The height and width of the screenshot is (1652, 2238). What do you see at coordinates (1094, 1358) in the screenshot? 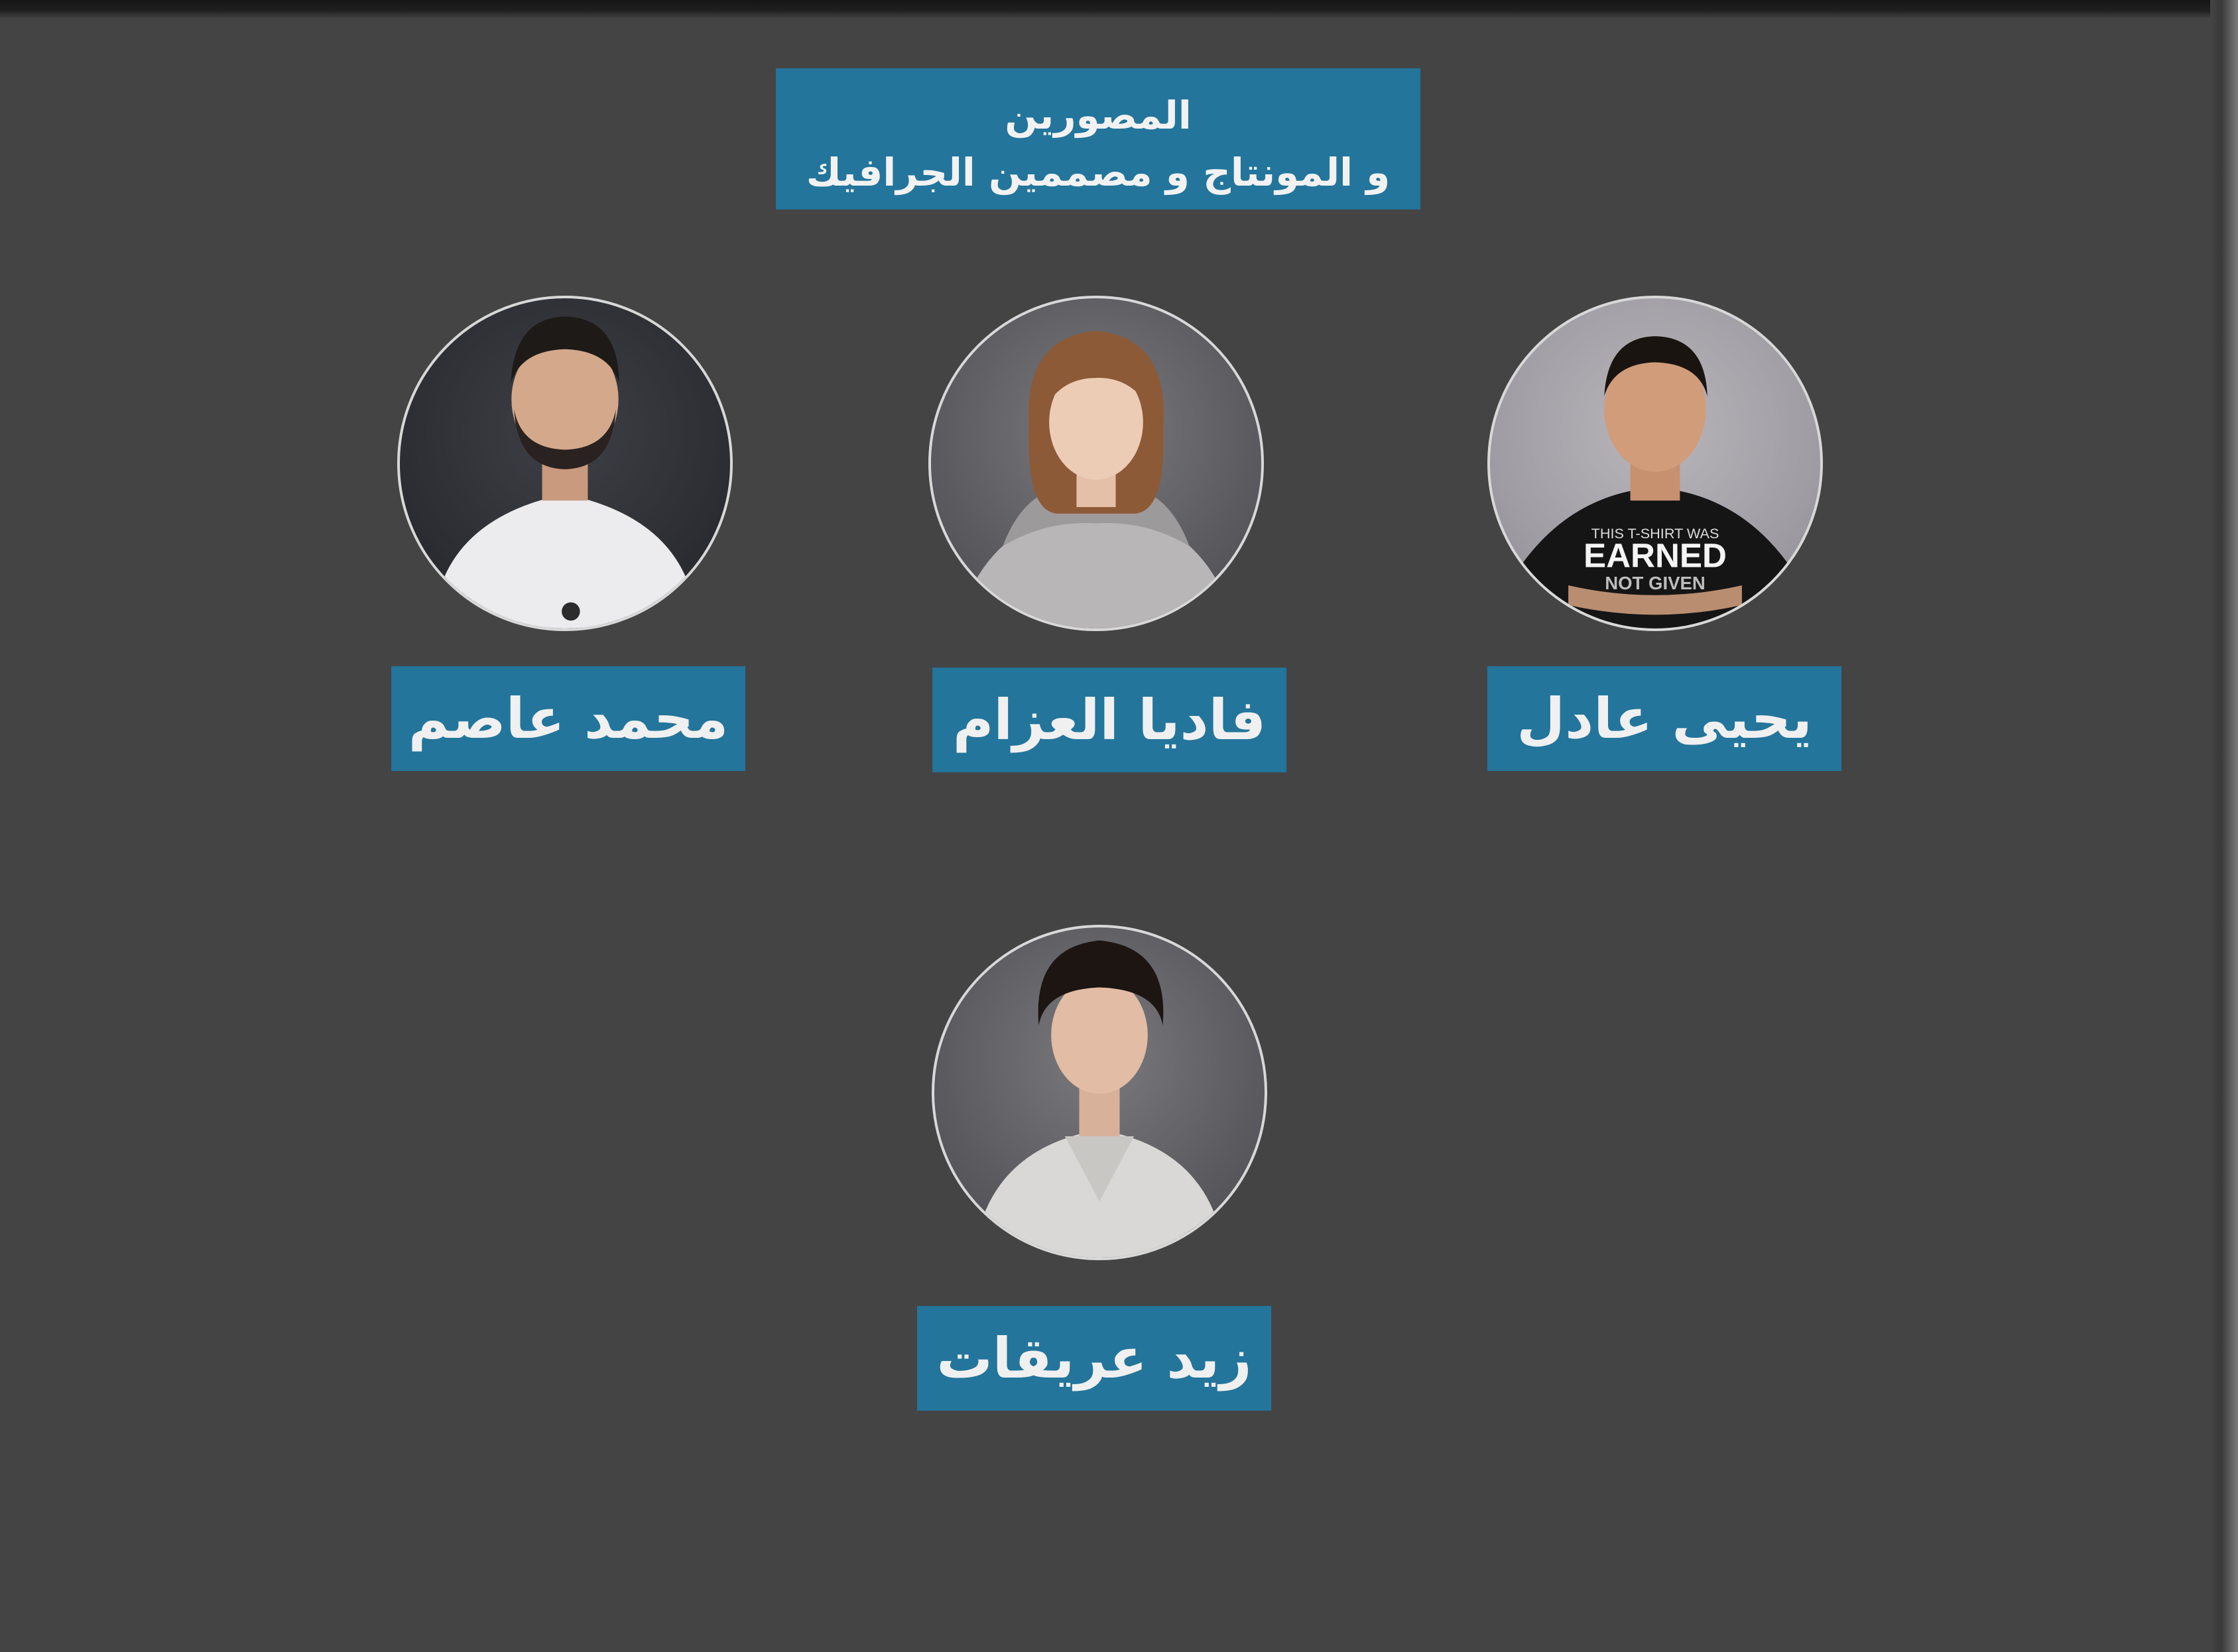
I see `member-name-zaid: زيد عريقات` at bounding box center [1094, 1358].